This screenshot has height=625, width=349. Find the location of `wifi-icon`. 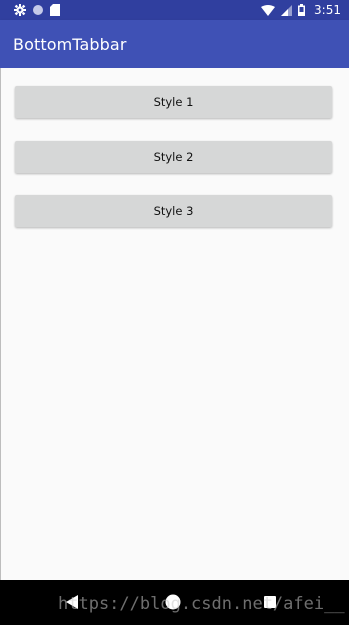

wifi-icon is located at coordinates (268, 10).